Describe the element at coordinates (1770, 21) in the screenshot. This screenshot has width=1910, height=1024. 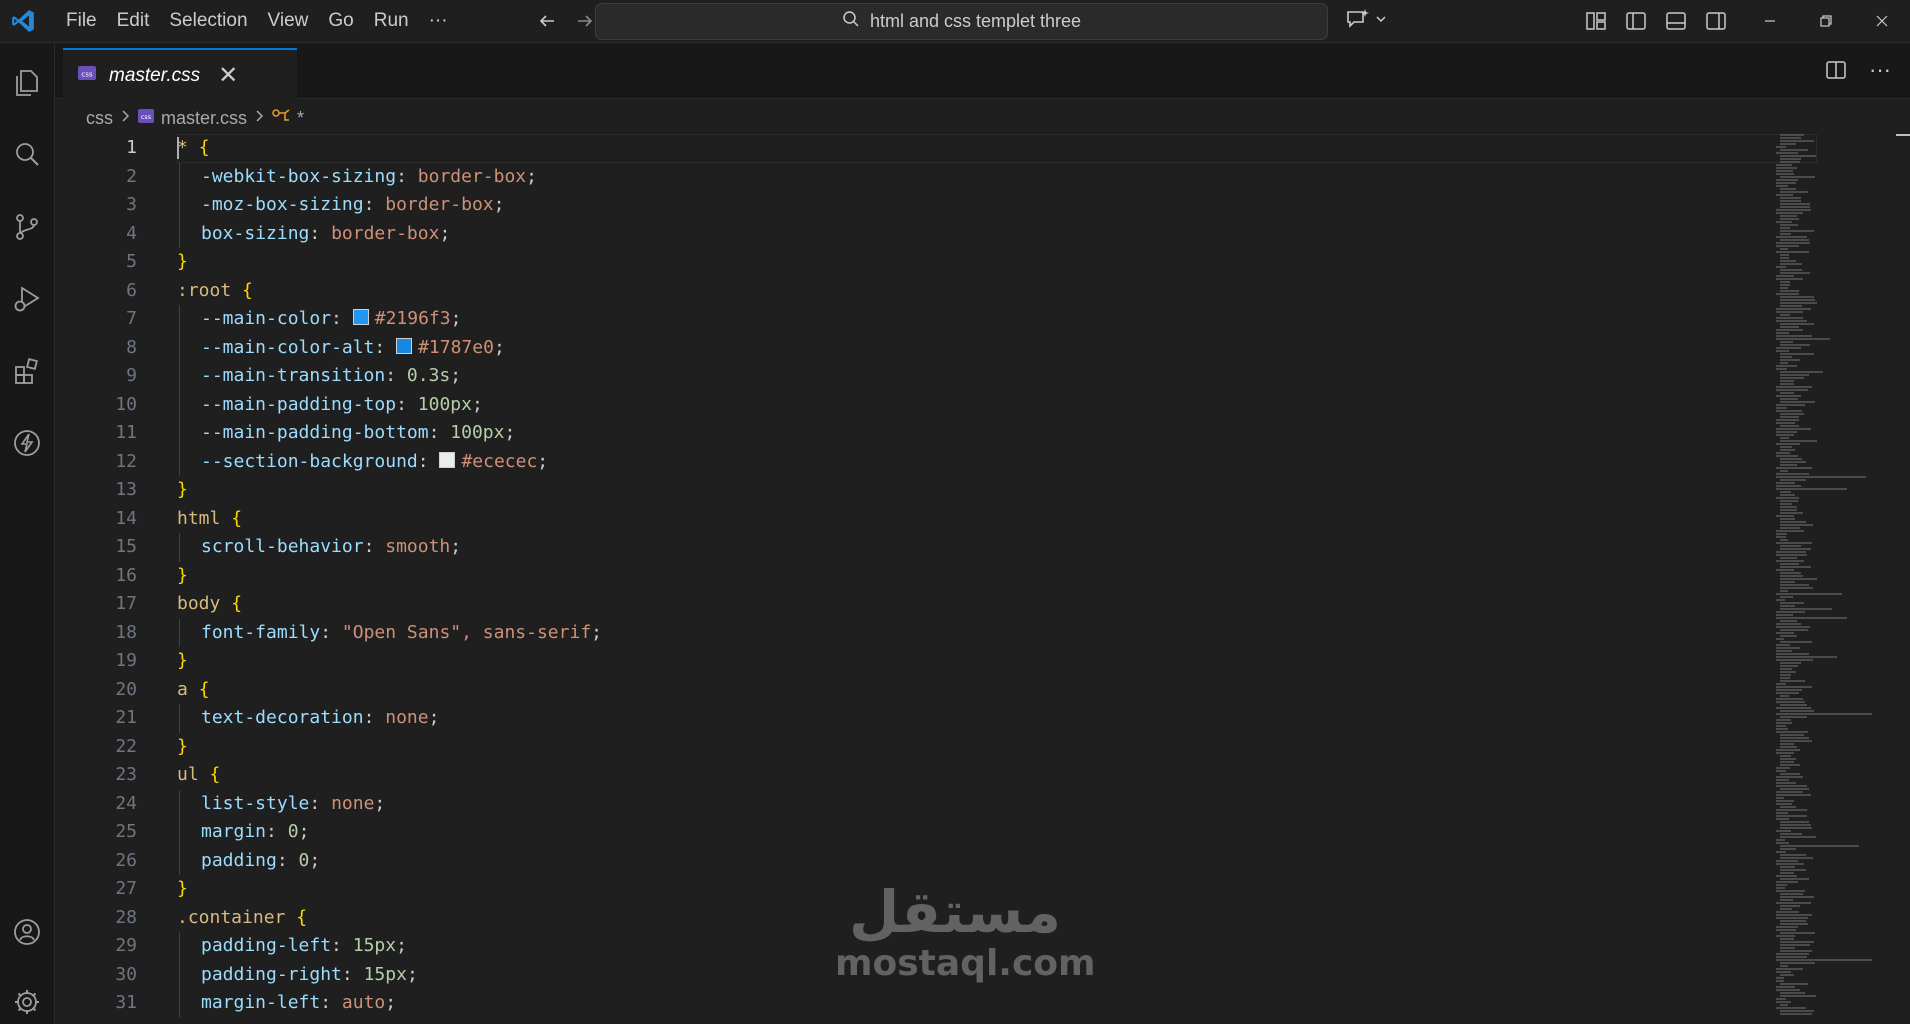
I see `minimize-icon` at that location.